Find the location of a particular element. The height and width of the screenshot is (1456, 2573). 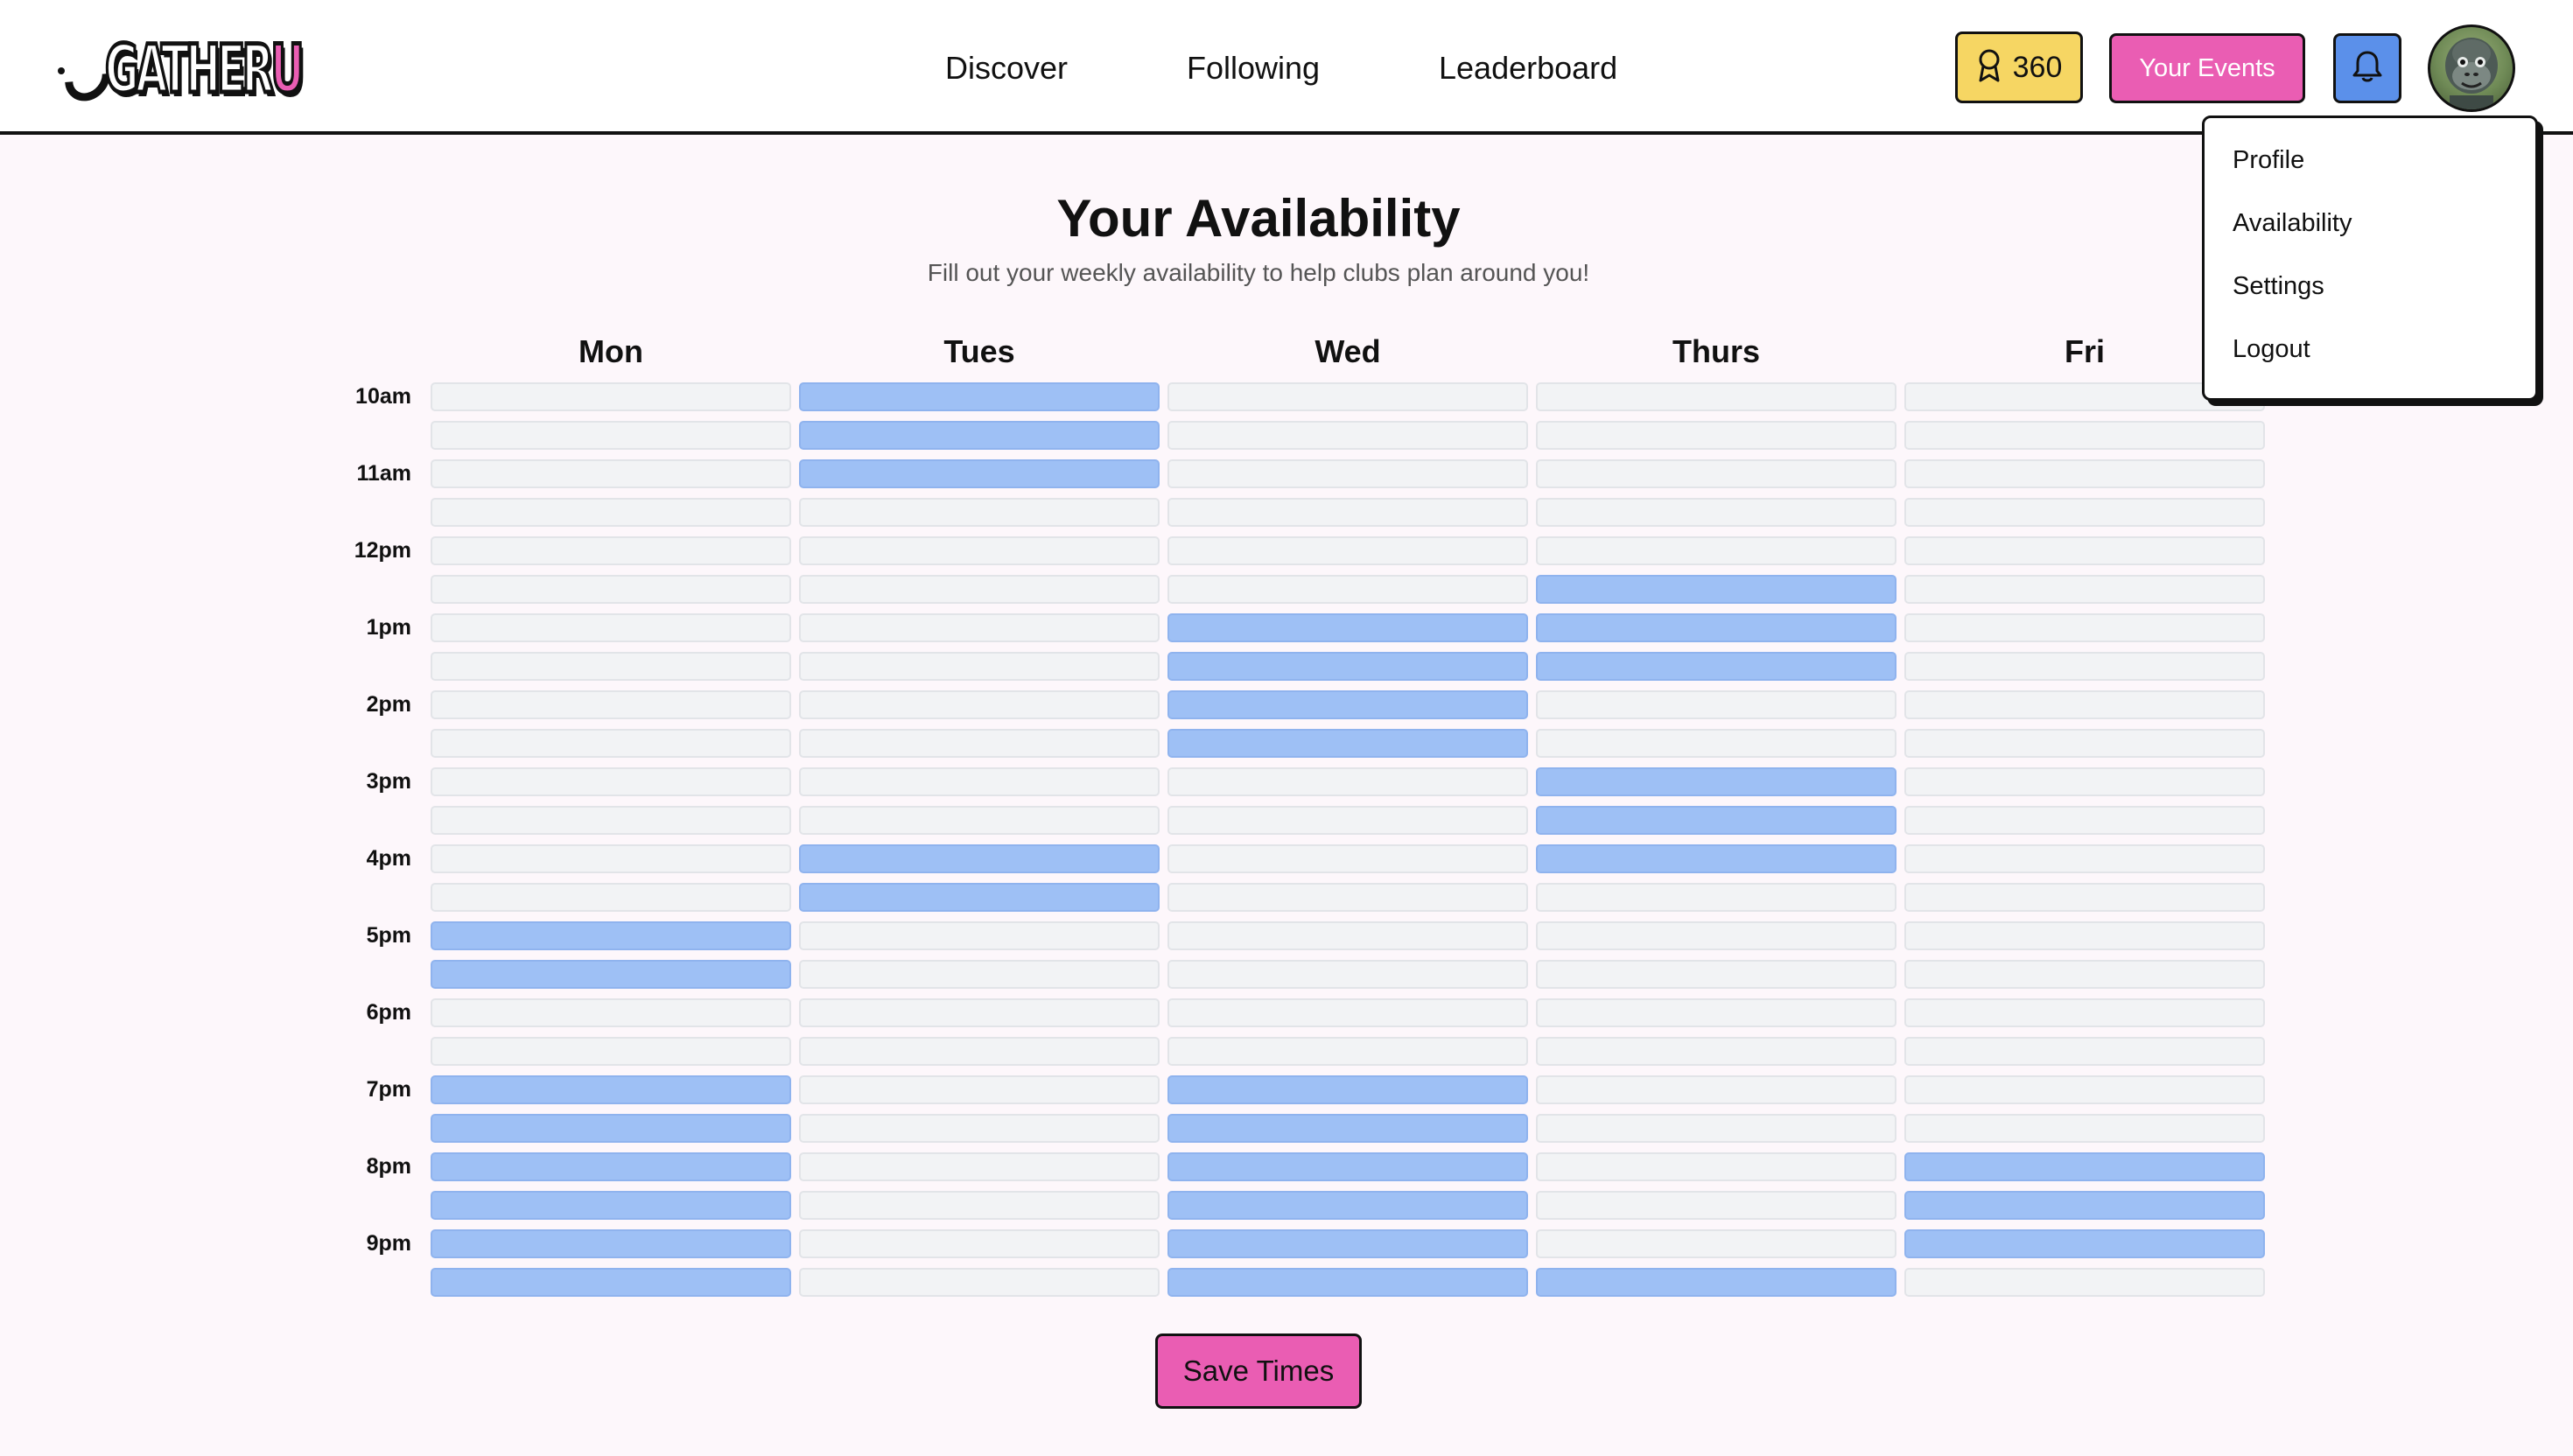

menu-item-availability: Availability is located at coordinates (2370, 237).